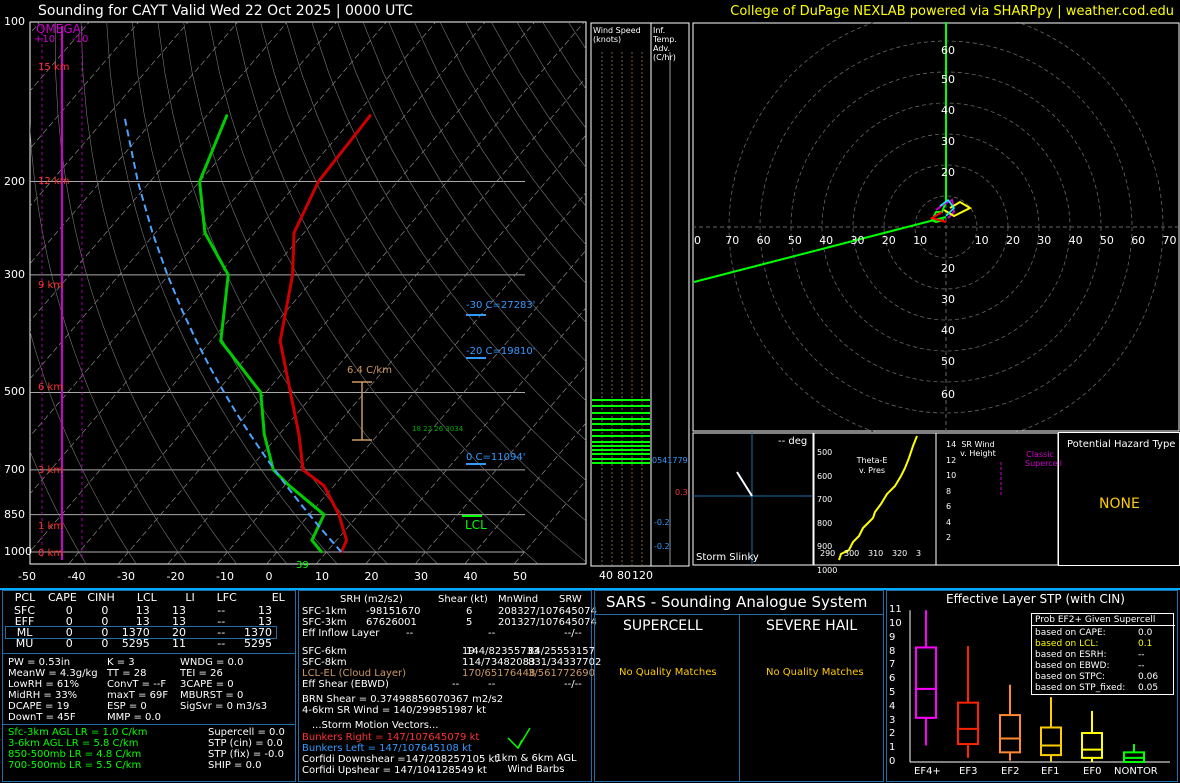  Describe the element at coordinates (732, 240) in the screenshot. I see `hodo-x-tick: 70` at that location.